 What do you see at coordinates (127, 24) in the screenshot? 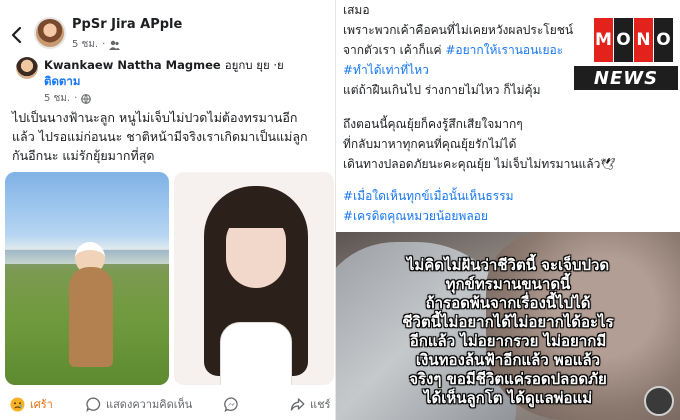
I see `page-name: PpSr Jira APple` at bounding box center [127, 24].